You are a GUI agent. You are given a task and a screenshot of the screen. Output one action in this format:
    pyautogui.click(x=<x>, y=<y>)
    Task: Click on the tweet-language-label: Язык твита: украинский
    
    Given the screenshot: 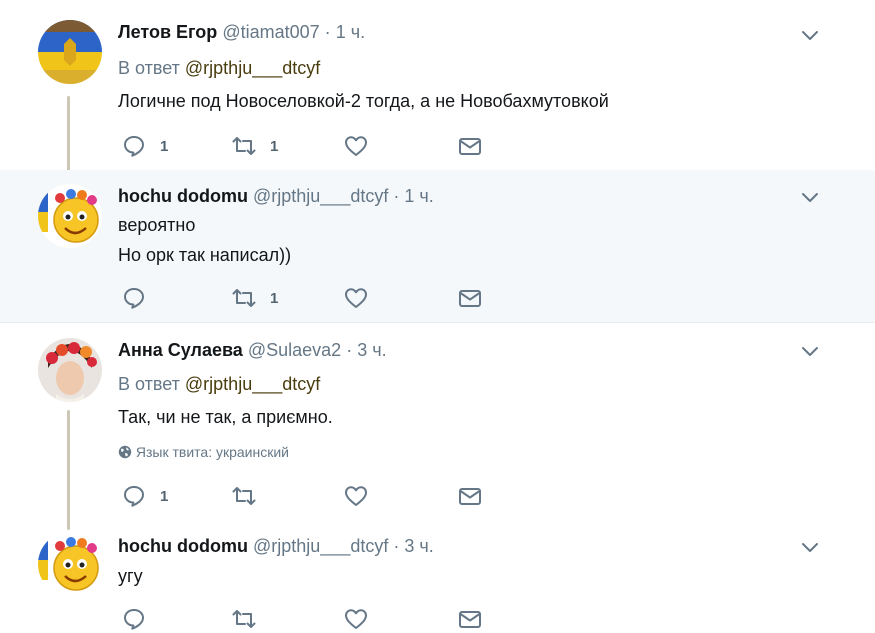 What is the action you would take?
    pyautogui.click(x=212, y=452)
    